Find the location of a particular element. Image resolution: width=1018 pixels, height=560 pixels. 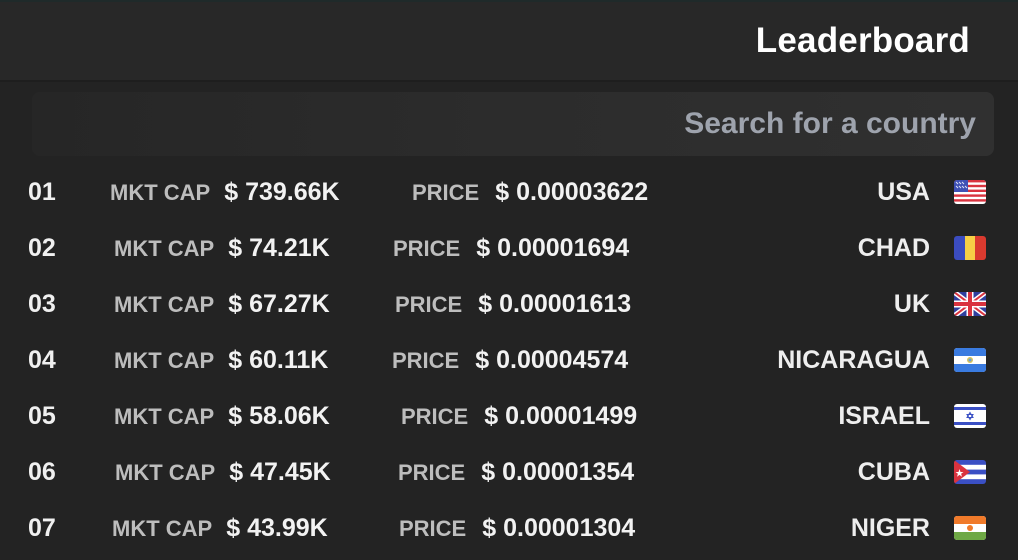

country-name: CUBA is located at coordinates (893, 471).